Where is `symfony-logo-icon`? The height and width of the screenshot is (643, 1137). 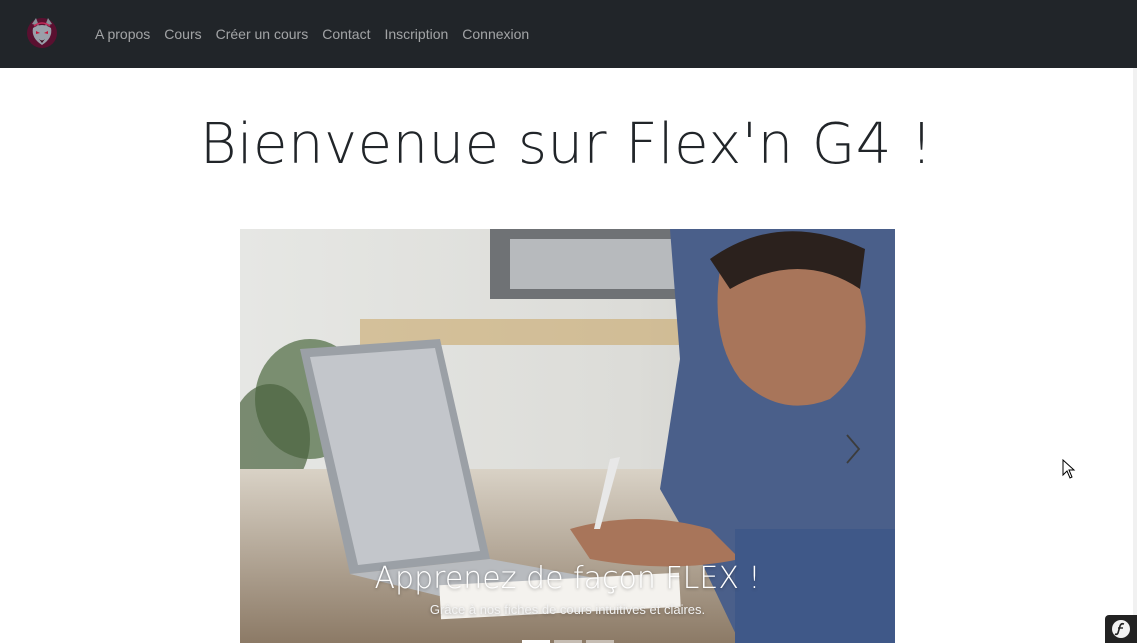 symfony-logo-icon is located at coordinates (1121, 629).